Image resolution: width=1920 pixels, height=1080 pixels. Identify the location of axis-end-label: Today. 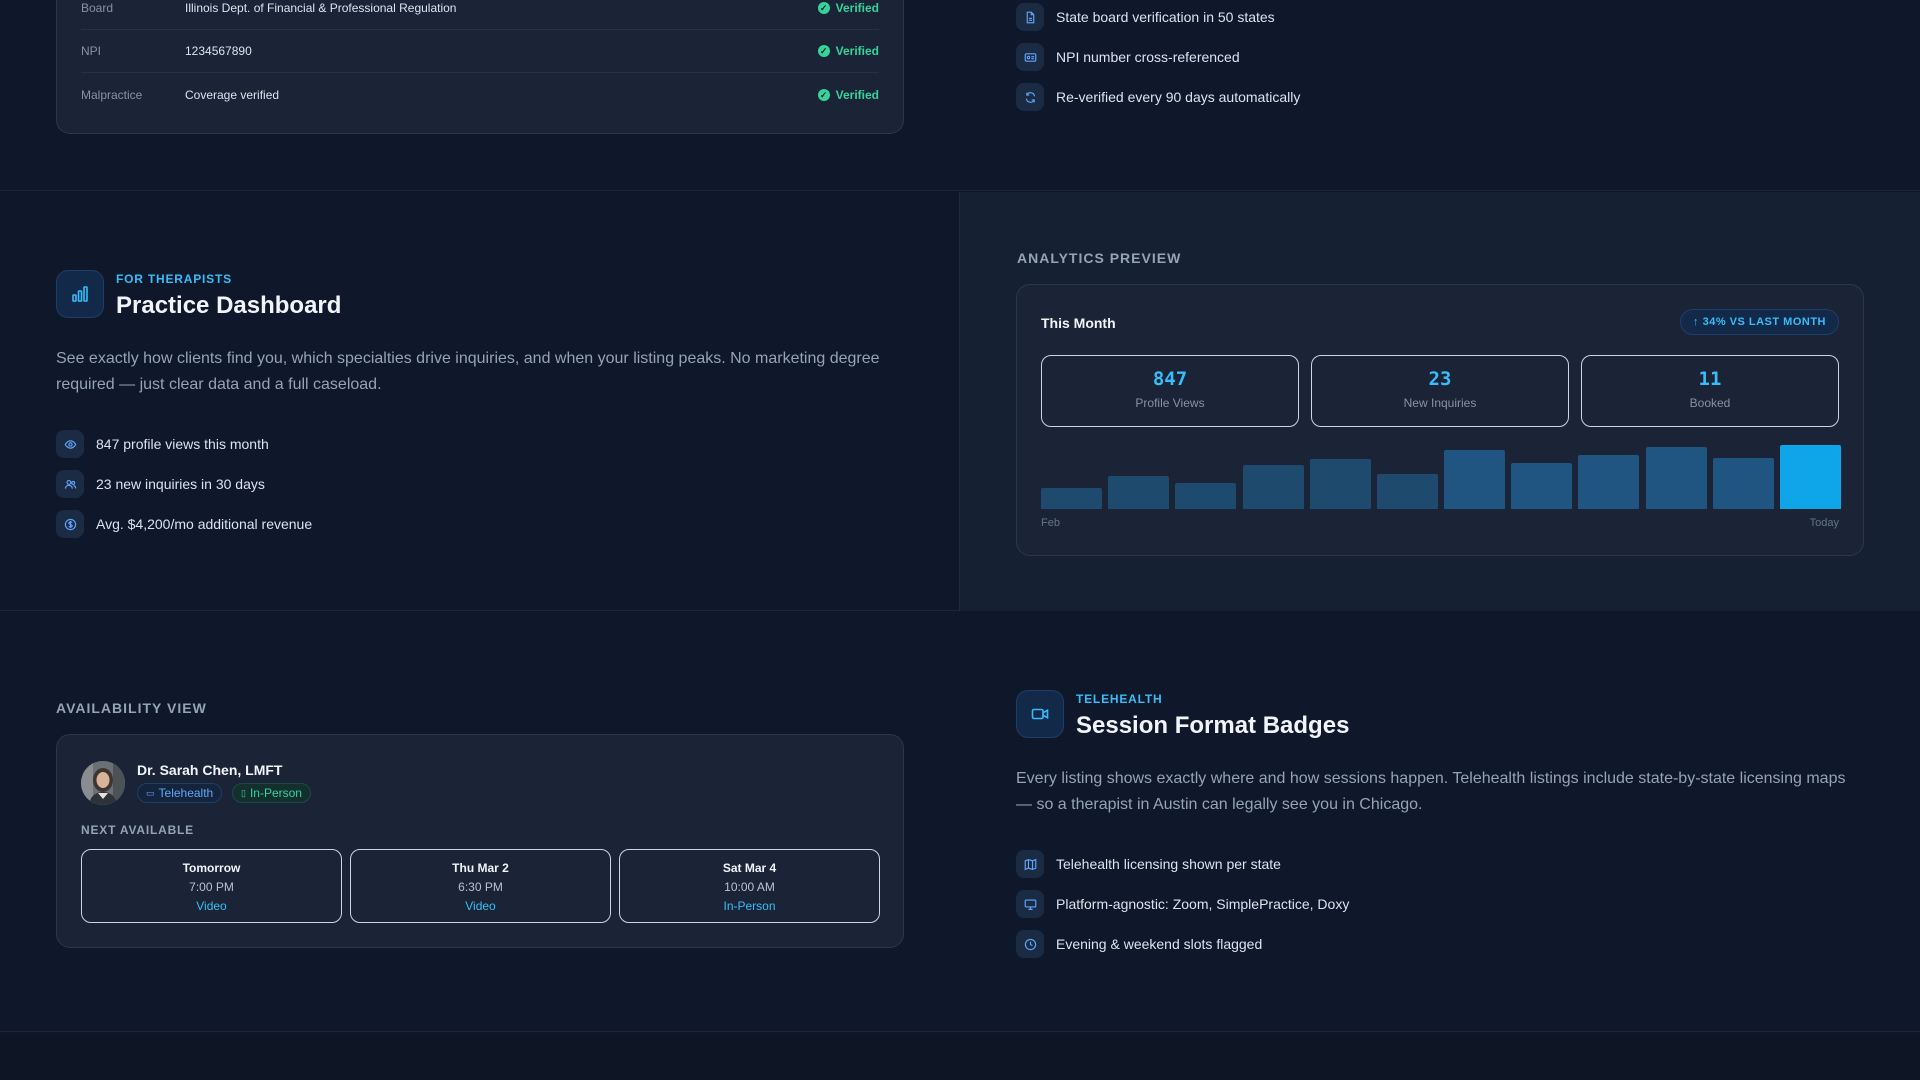
(1824, 523).